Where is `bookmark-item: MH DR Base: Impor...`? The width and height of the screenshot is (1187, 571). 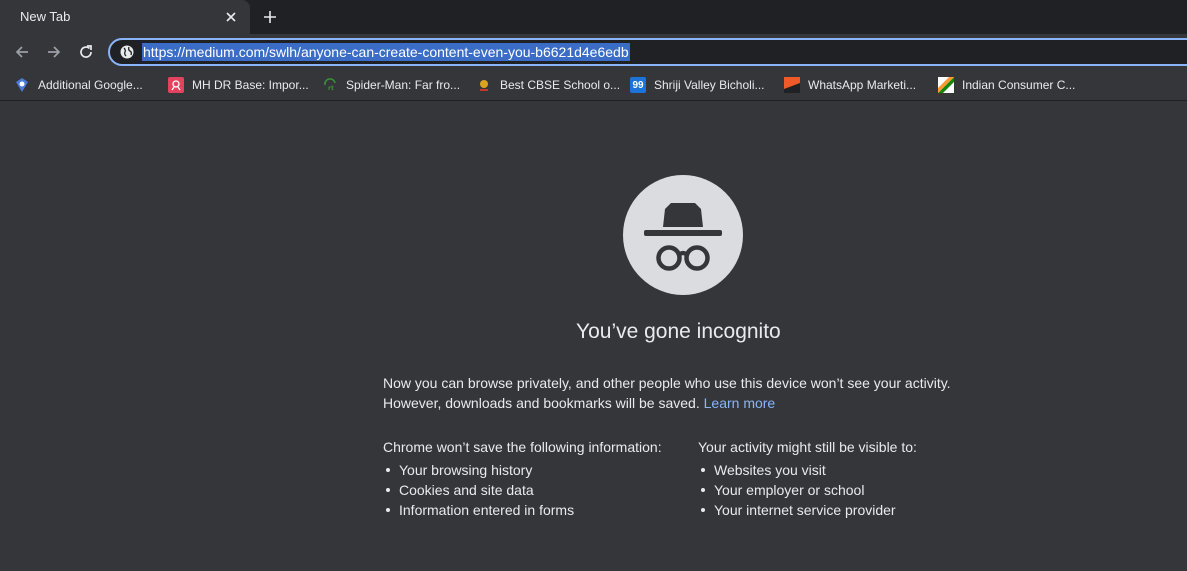
bookmark-item: MH DR Base: Impor... is located at coordinates (238, 85).